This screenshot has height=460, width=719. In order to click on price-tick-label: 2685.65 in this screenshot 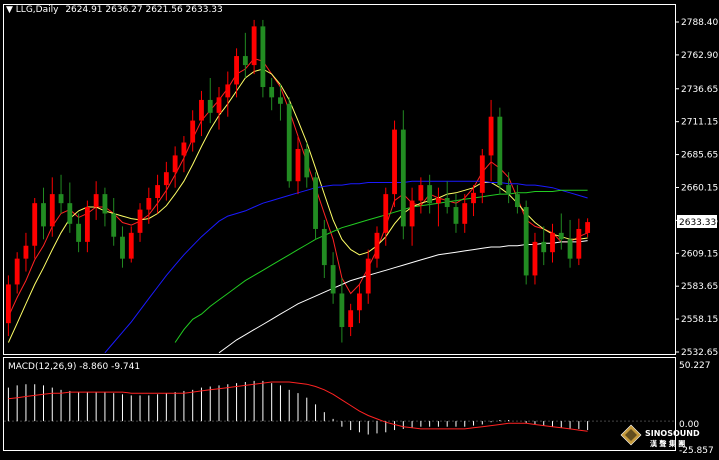, I will do `click(699, 156)`.